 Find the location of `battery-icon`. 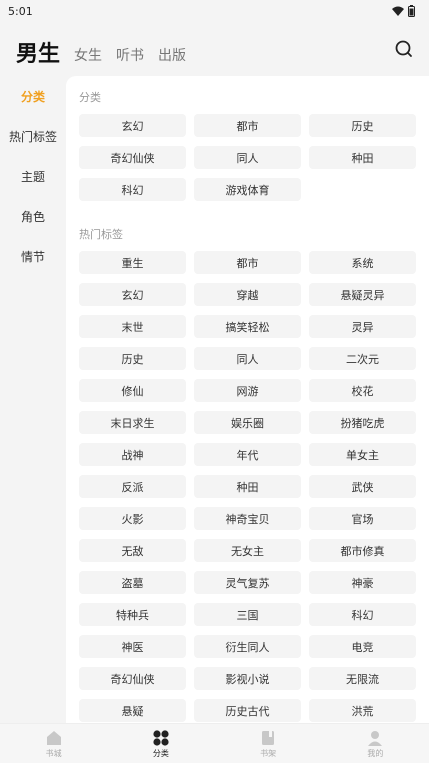

battery-icon is located at coordinates (411, 11).